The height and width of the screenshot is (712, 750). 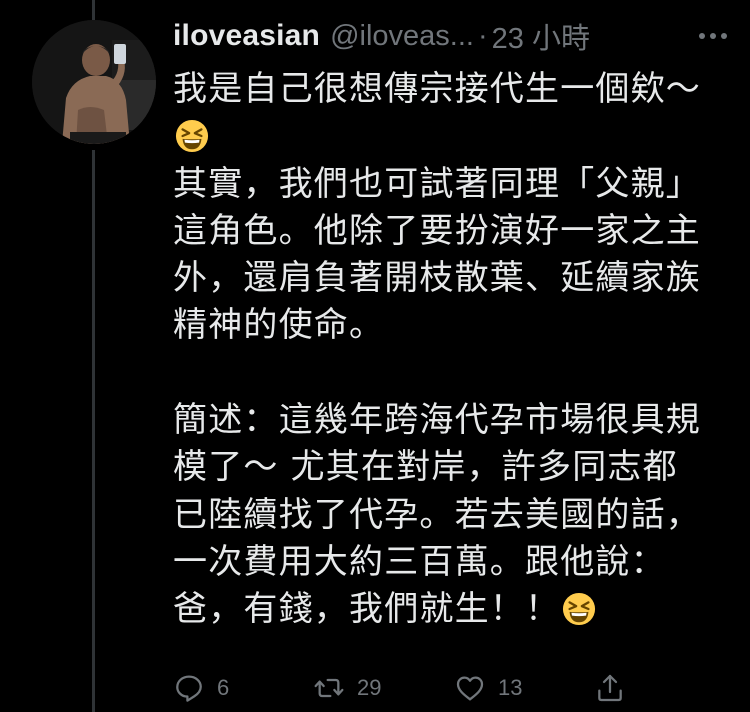 What do you see at coordinates (223, 687) in the screenshot?
I see `reply-count: 6` at bounding box center [223, 687].